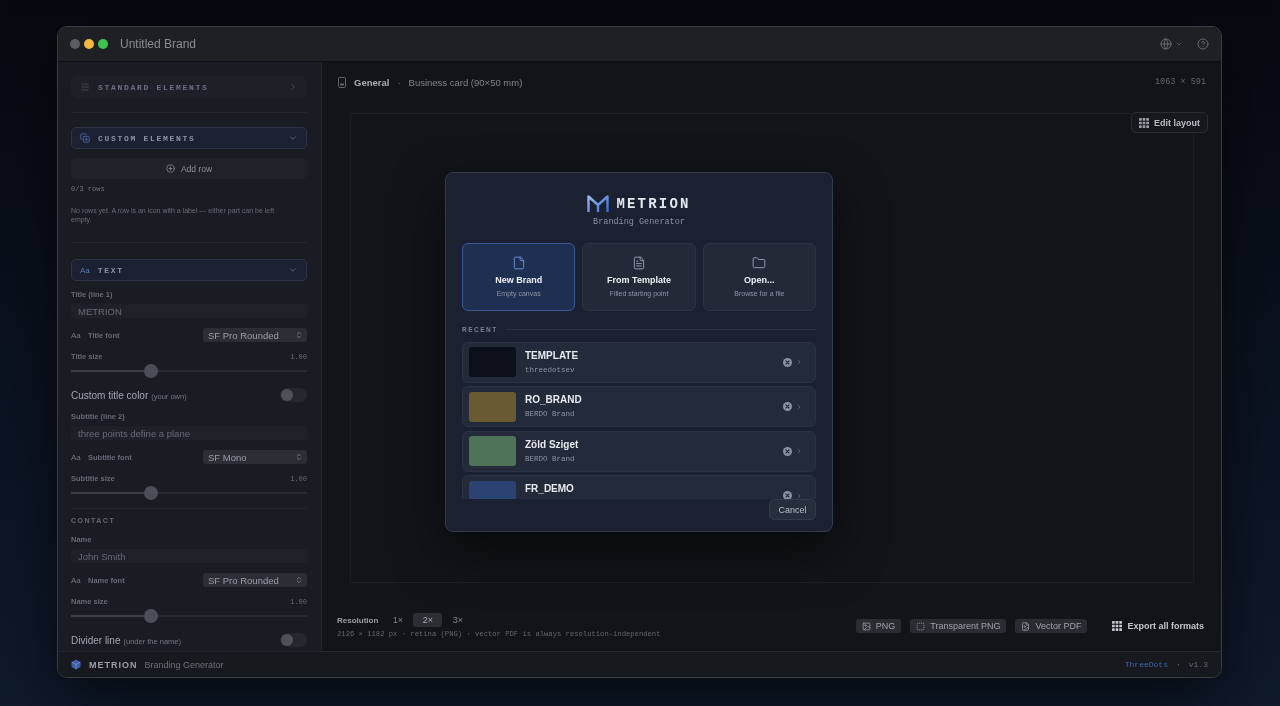 This screenshot has width=1280, height=706. What do you see at coordinates (598, 204) in the screenshot?
I see `m-logo-icon` at bounding box center [598, 204].